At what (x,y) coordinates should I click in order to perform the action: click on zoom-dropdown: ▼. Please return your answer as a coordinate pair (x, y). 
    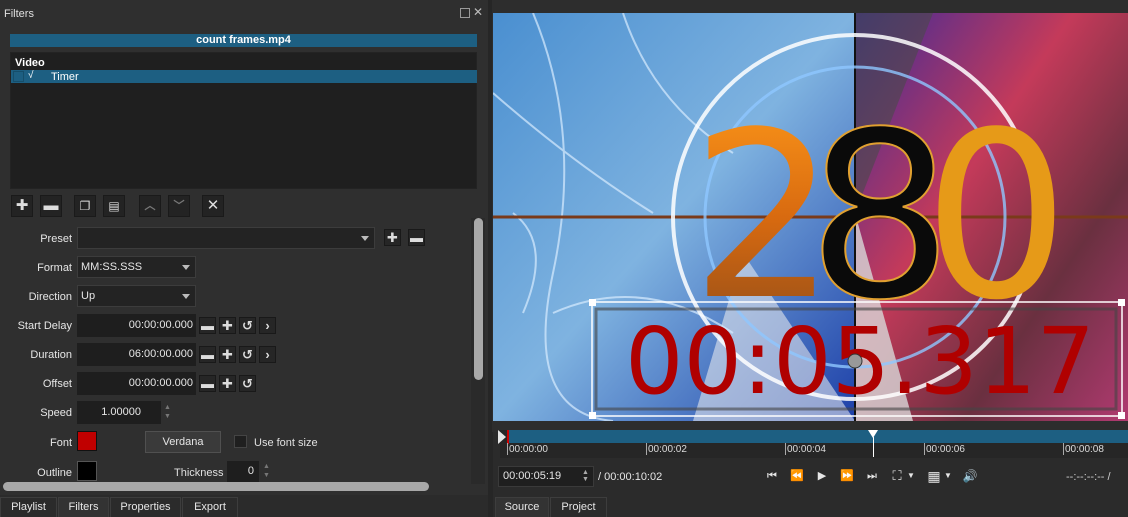
    Looking at the image, I should click on (911, 476).